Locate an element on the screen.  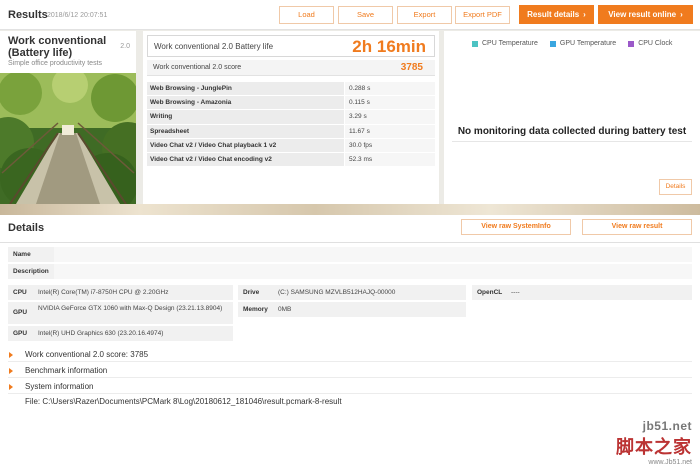
score-section-toggle: Work conventional 2.0 score: 3785 is located at coordinates (350, 355).